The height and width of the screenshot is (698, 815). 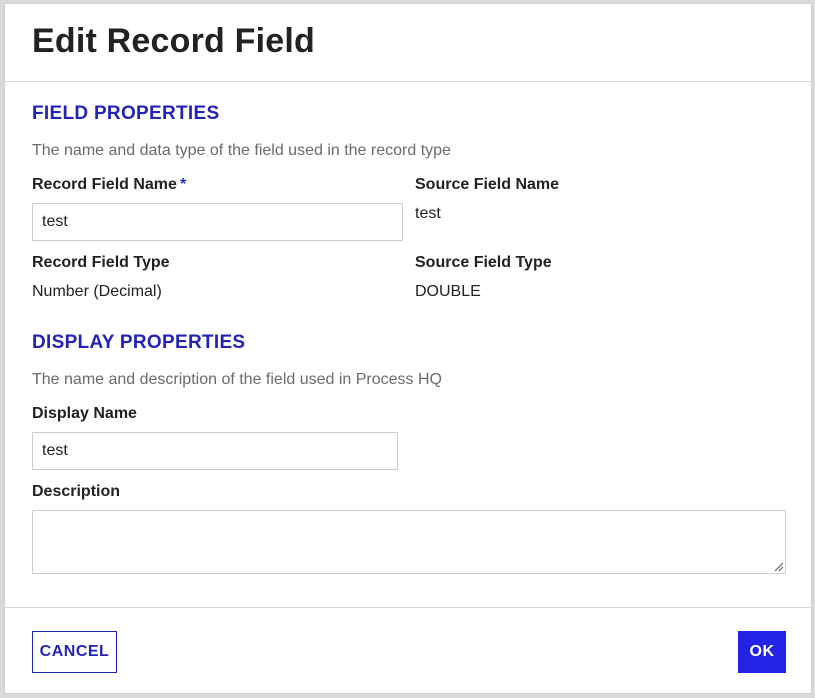 I want to click on display-name-input, so click(x=215, y=451).